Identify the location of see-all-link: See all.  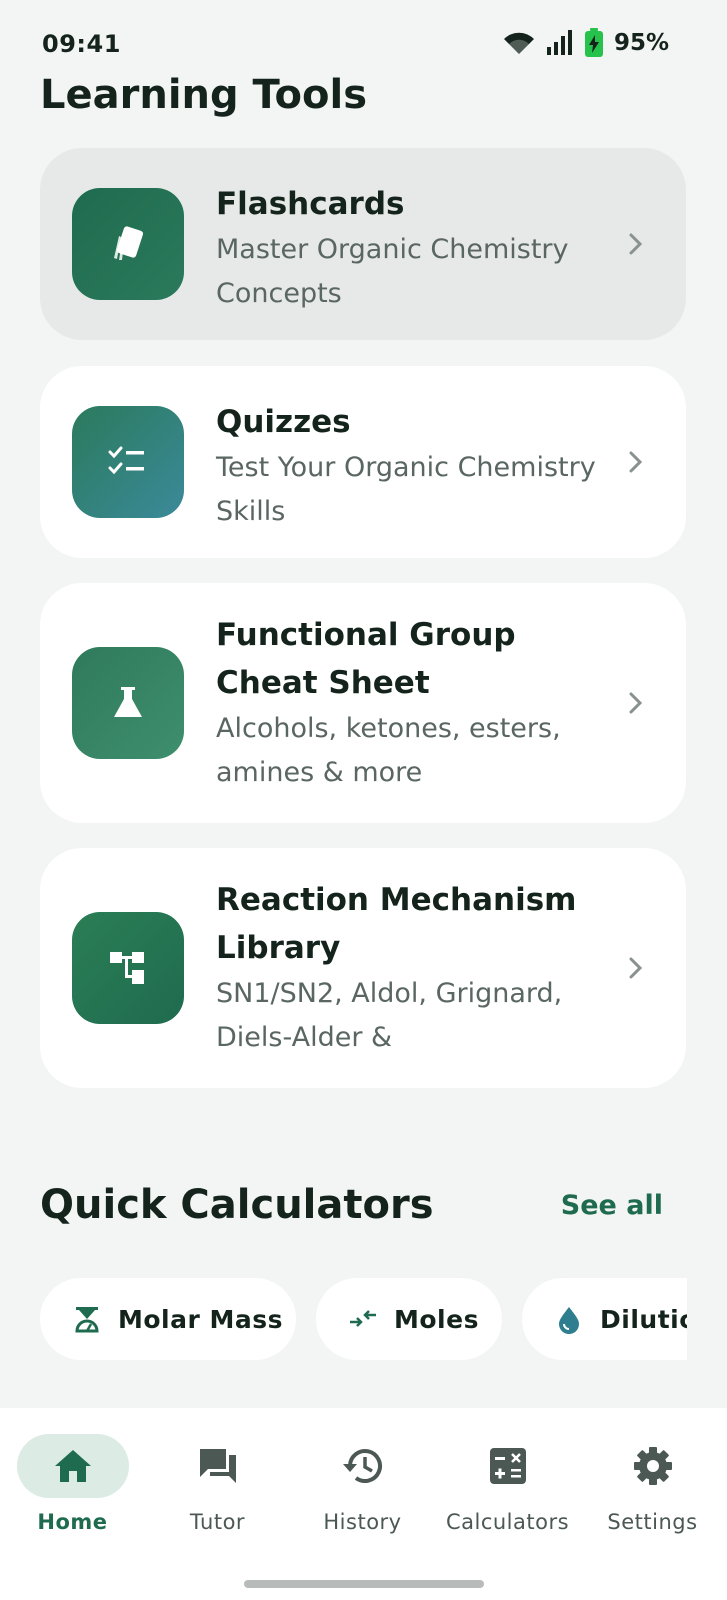
(612, 1205).